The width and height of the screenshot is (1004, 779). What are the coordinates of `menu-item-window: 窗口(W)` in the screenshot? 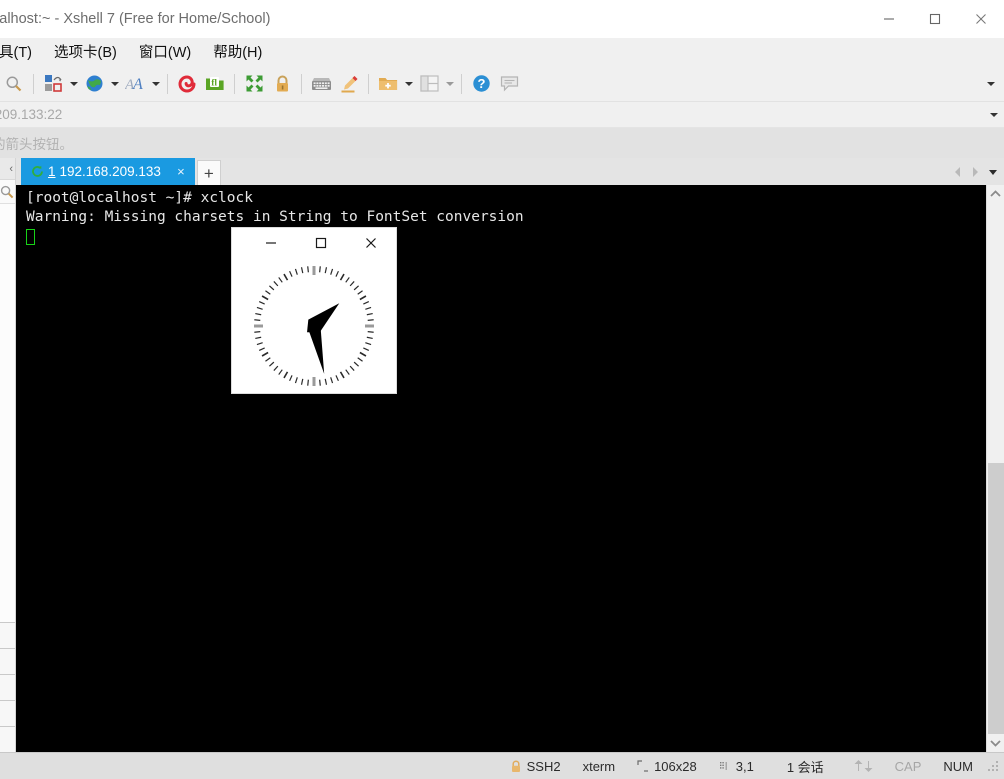 It's located at (165, 52).